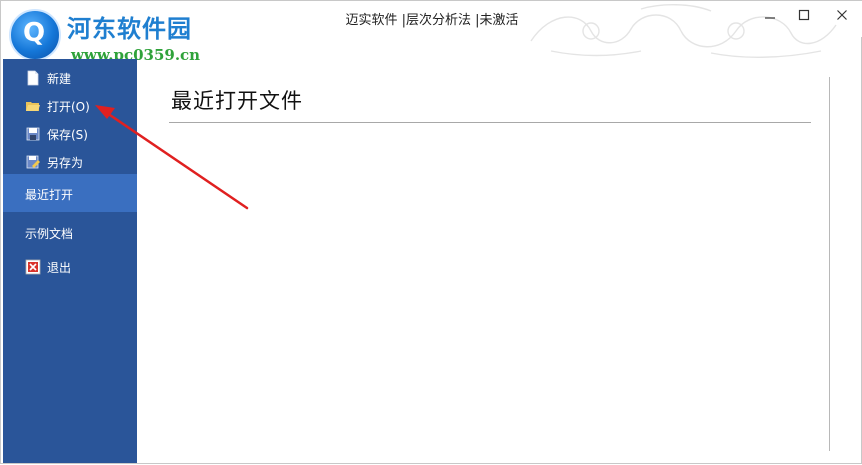  I want to click on exit-icon, so click(33, 267).